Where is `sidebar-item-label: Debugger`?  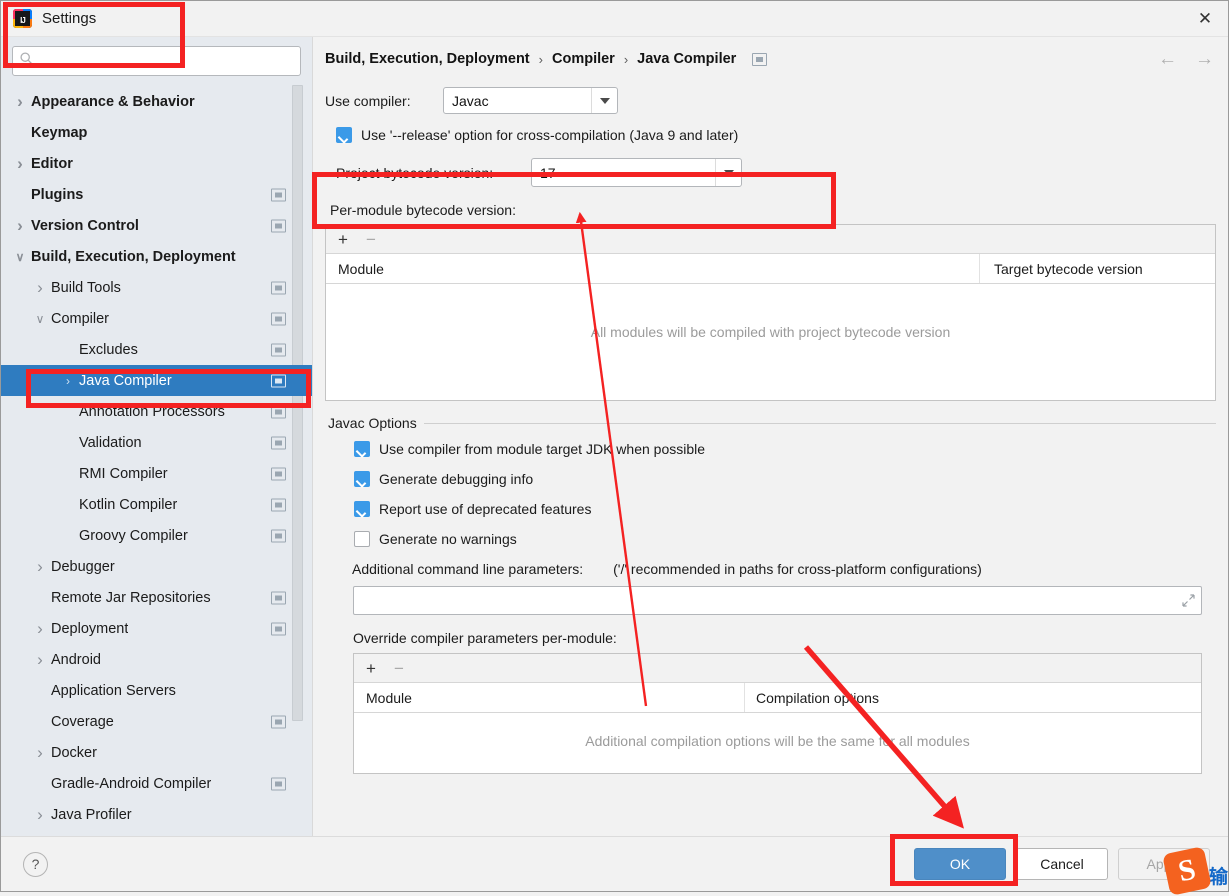
sidebar-item-label: Debugger is located at coordinates (83, 566).